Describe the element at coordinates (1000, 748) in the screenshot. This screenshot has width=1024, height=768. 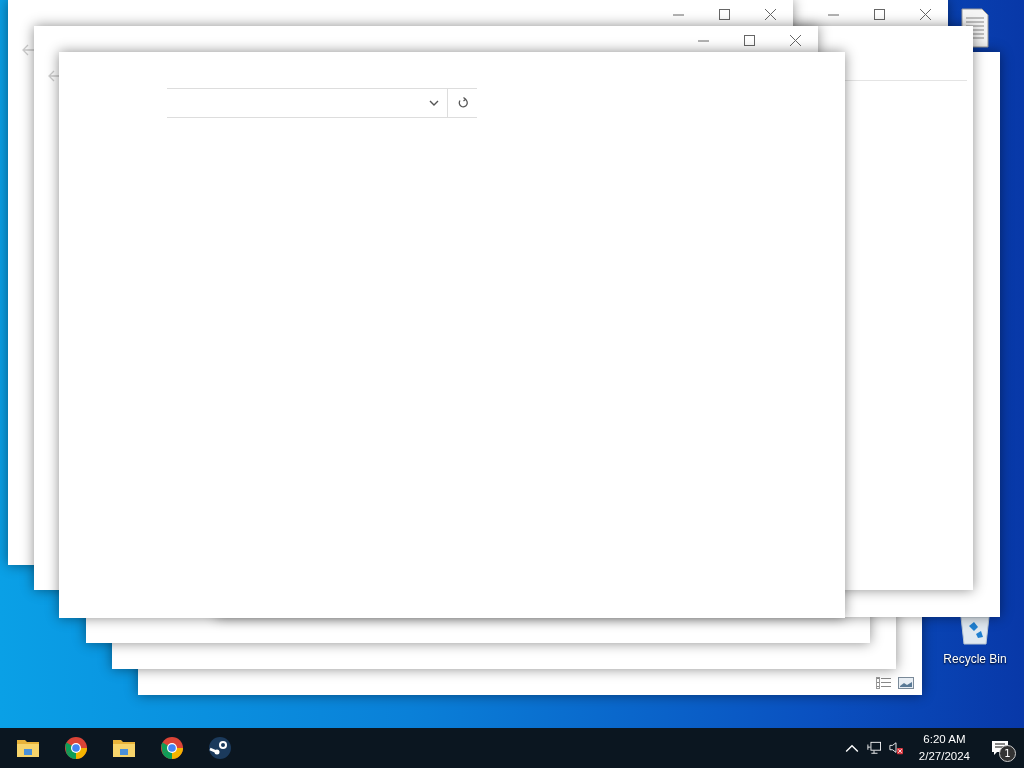
I see `notifications-button: 1` at that location.